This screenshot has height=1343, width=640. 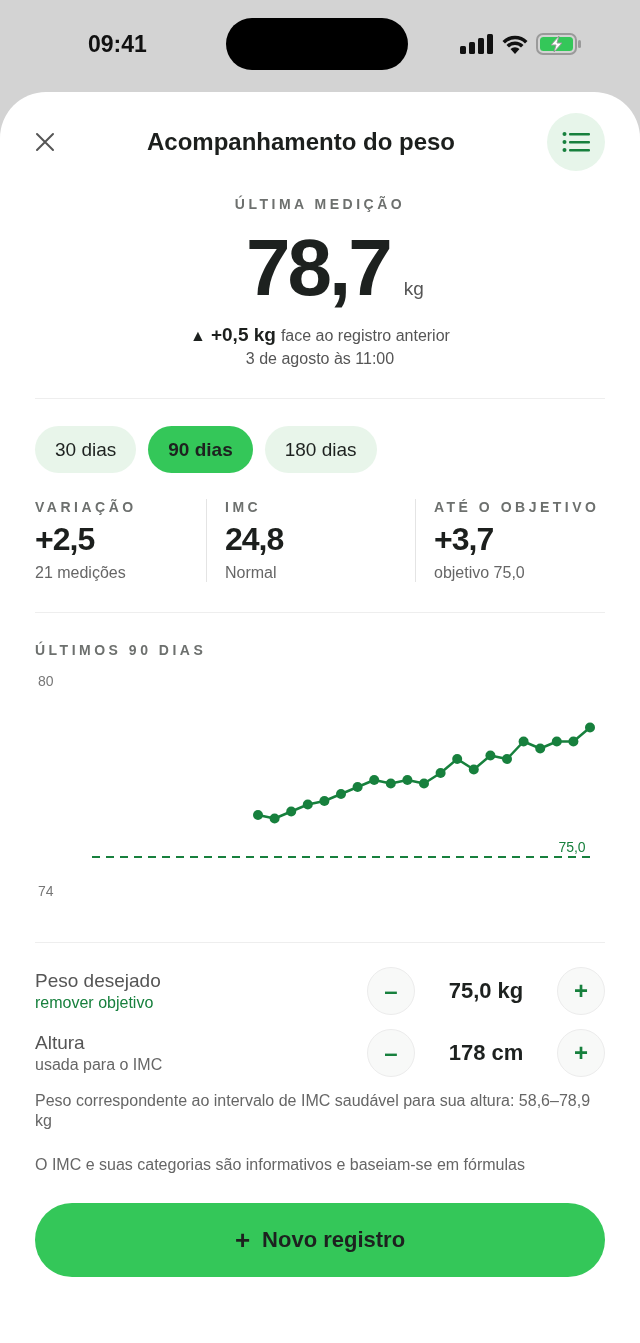 I want to click on setting-value: 178 cm, so click(x=486, y=1053).